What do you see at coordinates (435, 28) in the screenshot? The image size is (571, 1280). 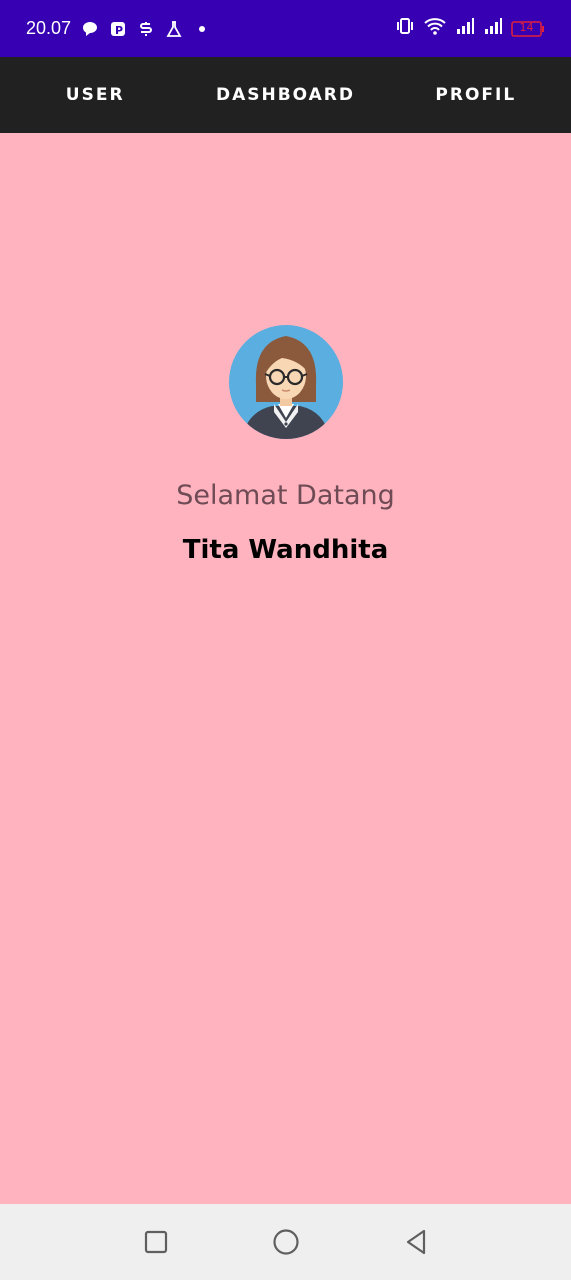 I see `wifi-icon` at bounding box center [435, 28].